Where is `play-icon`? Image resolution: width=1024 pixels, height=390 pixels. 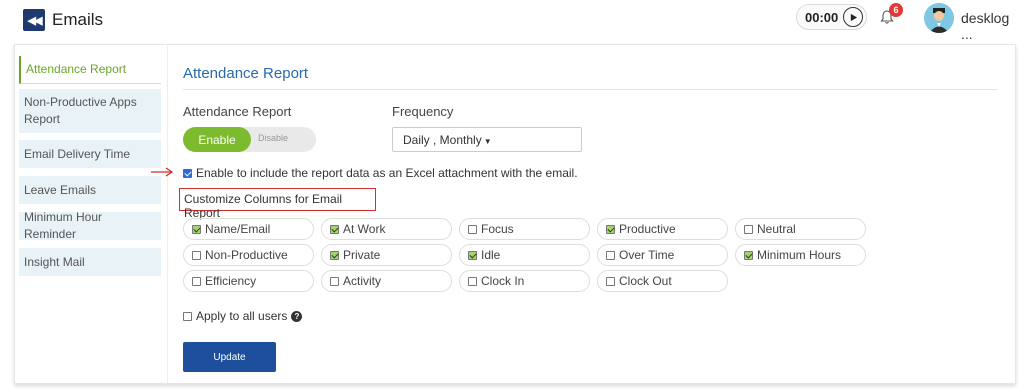 play-icon is located at coordinates (853, 17).